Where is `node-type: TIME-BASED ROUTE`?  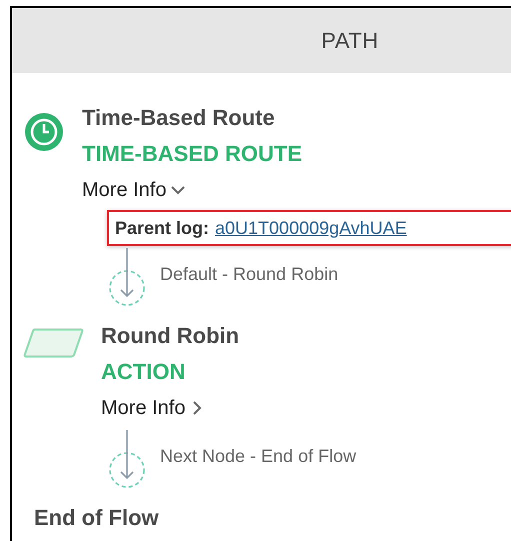 node-type: TIME-BASED ROUTE is located at coordinates (192, 154).